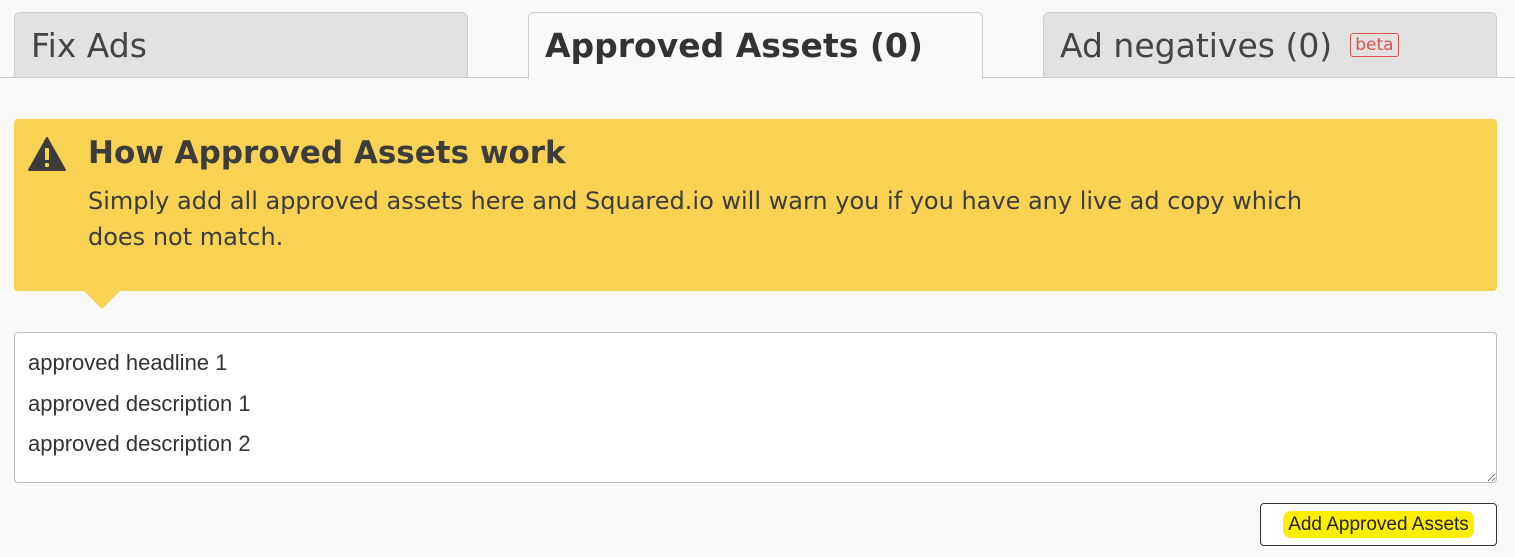 The image size is (1515, 557). Describe the element at coordinates (734, 45) in the screenshot. I see `tab-approved-assets-label: Approved Assets (0)` at that location.